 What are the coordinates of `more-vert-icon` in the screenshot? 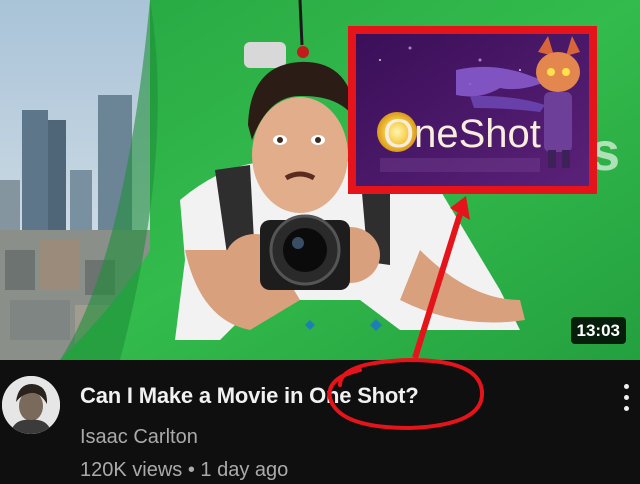 It's located at (626, 398).